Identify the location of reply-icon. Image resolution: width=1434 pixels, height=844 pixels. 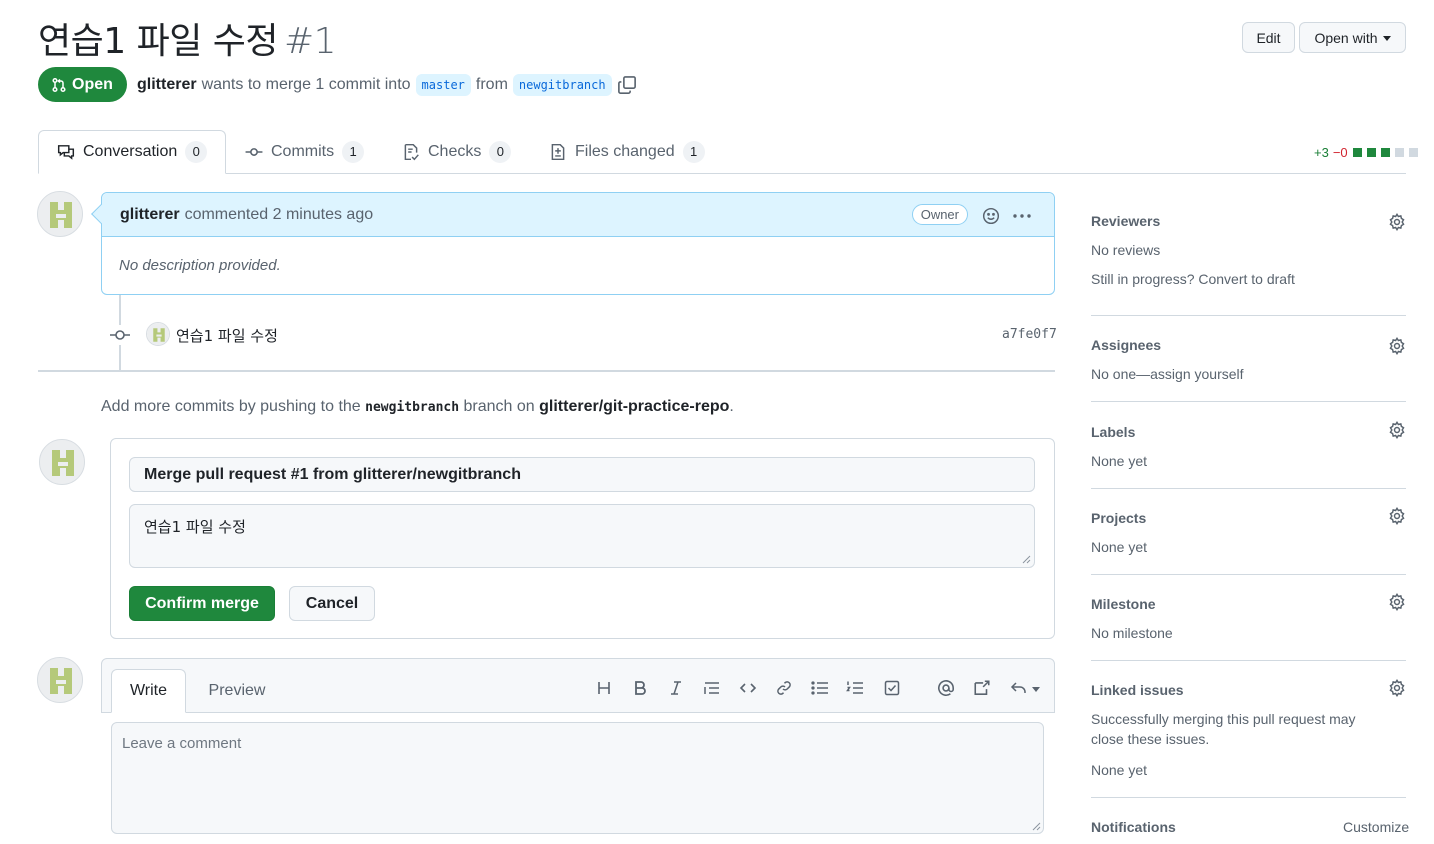
(1018, 687).